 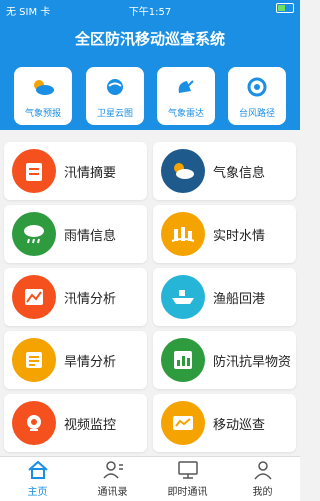 What do you see at coordinates (256, 114) in the screenshot?
I see `tool-label: 台风路径` at bounding box center [256, 114].